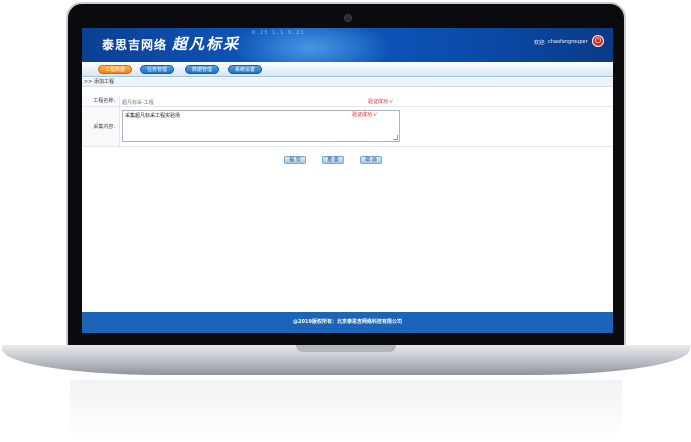 This screenshot has height=442, width=691. What do you see at coordinates (346, 410) in the screenshot?
I see `laptop-reflection` at bounding box center [346, 410].